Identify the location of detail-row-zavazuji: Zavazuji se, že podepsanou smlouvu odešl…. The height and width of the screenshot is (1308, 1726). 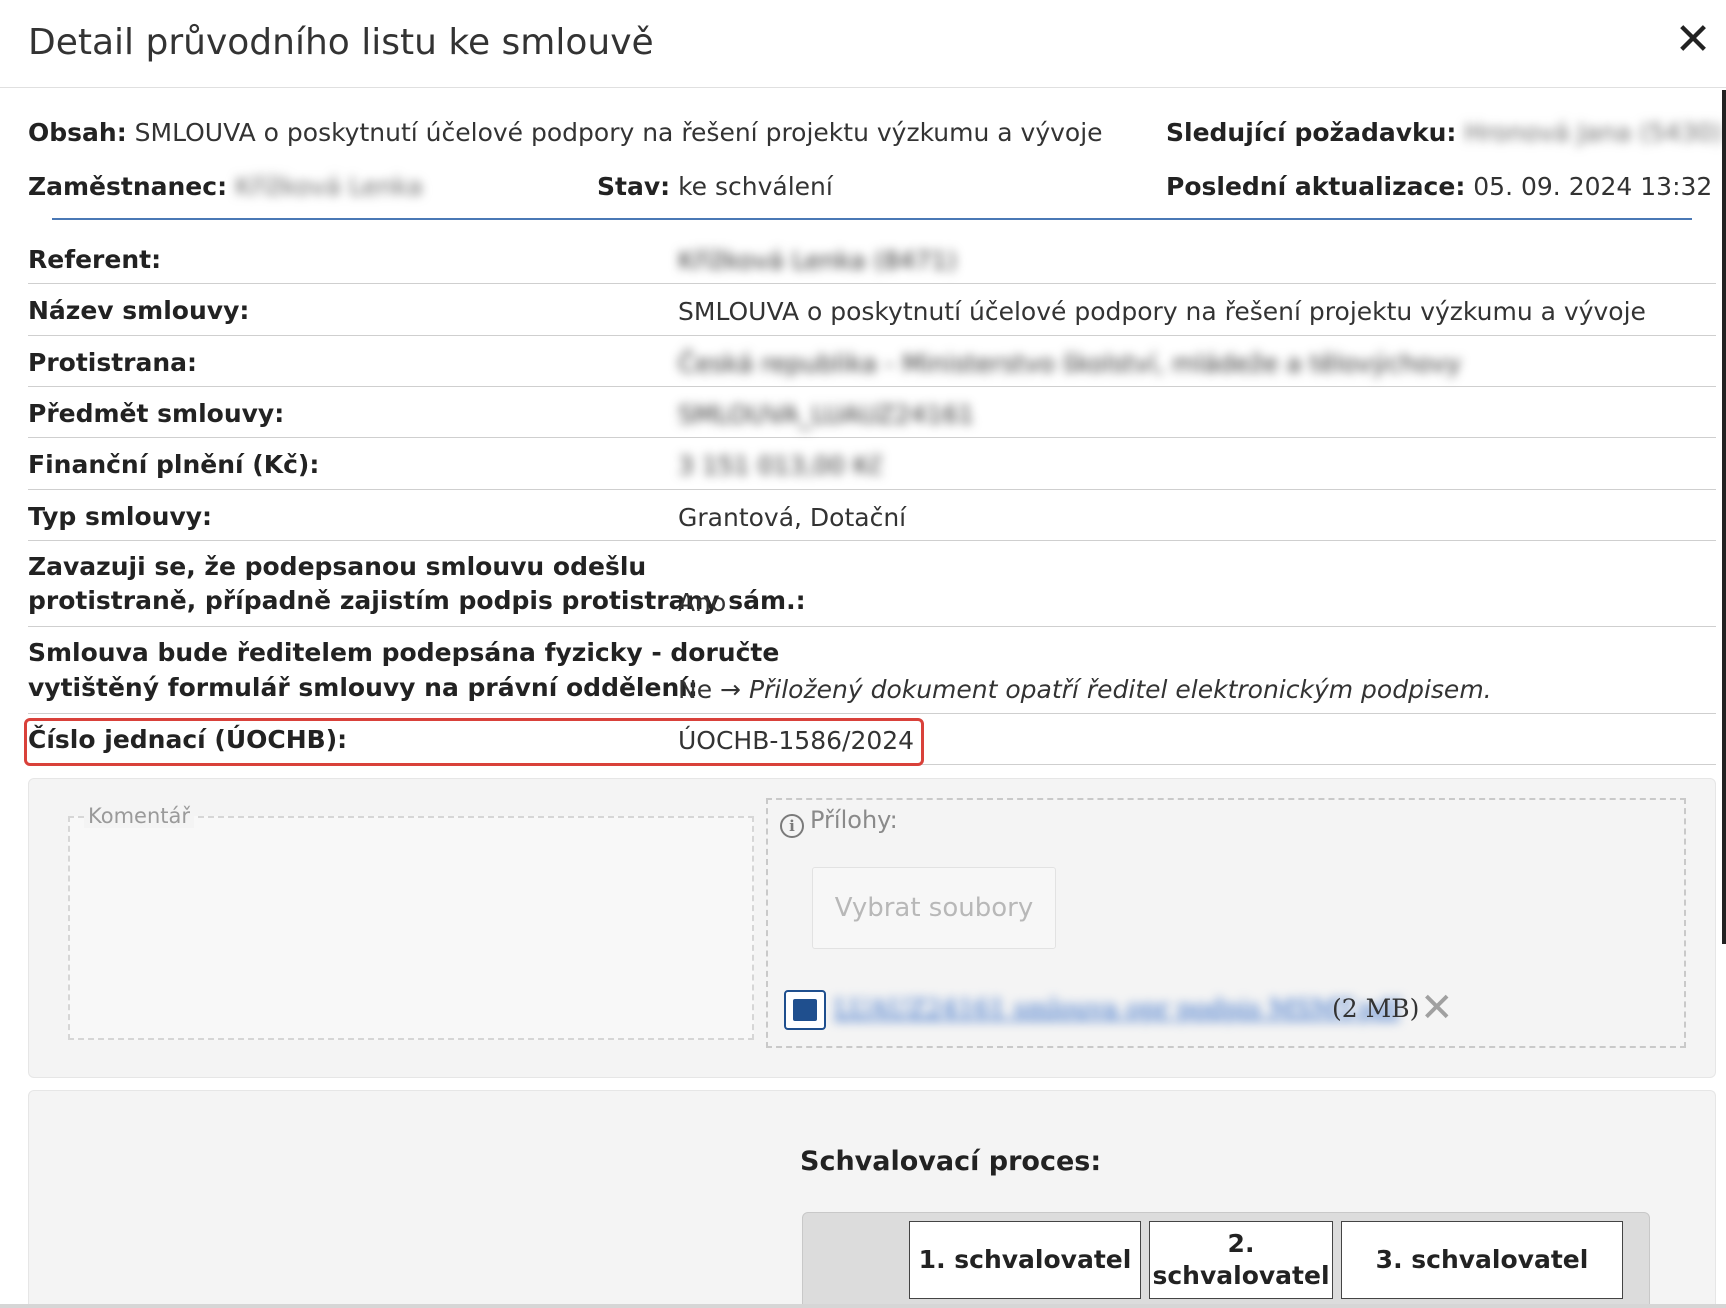
(872, 584).